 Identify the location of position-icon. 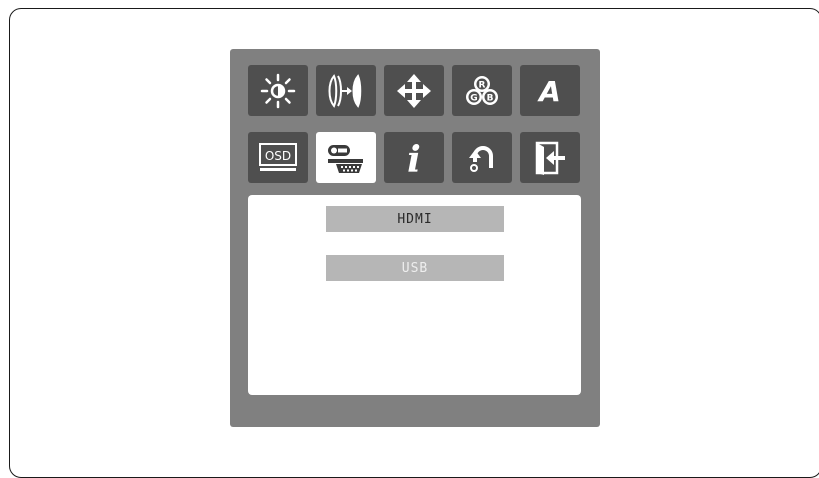
(414, 90).